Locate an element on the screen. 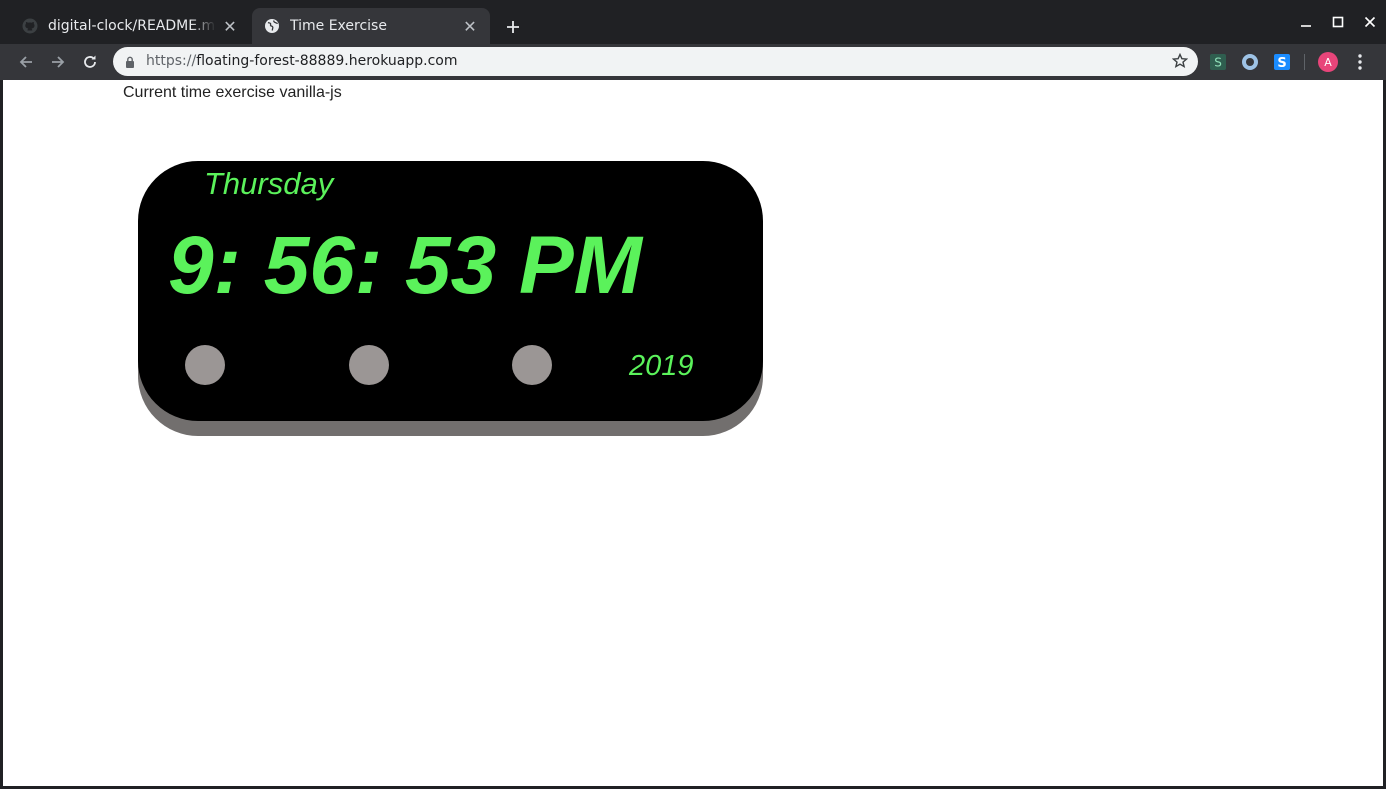 This screenshot has width=1386, height=789. clock-time: 9: 56: 53 PM is located at coordinates (405, 265).